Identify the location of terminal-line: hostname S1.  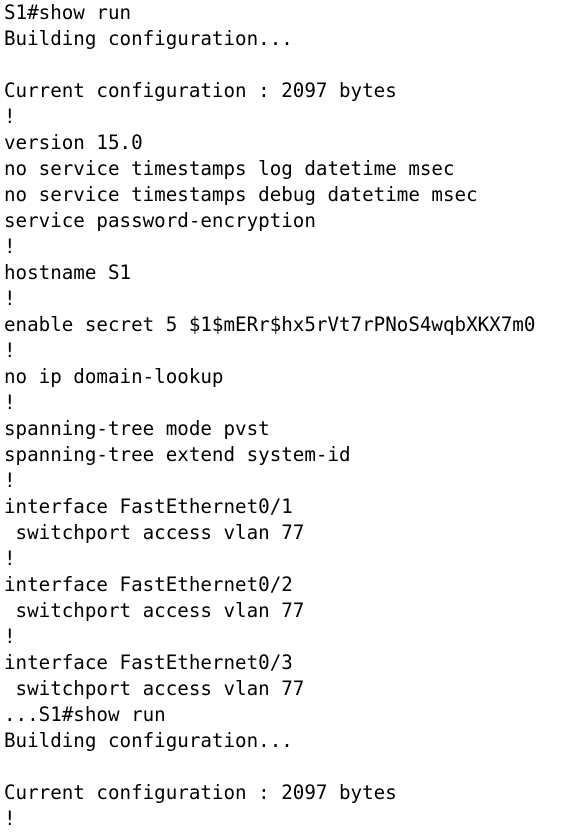
(68, 272).